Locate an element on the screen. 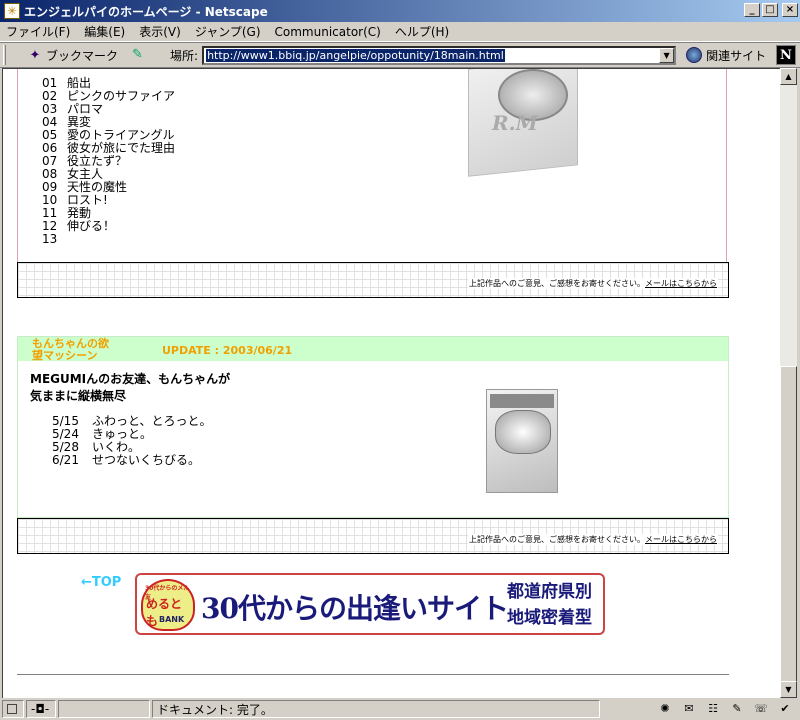  close-button: × is located at coordinates (790, 10).